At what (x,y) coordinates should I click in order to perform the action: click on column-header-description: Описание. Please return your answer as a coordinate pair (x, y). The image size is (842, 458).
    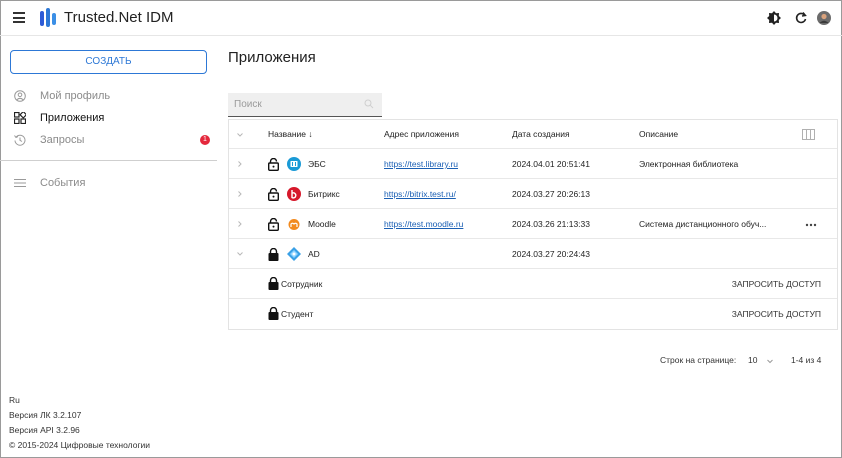
    Looking at the image, I should click on (658, 134).